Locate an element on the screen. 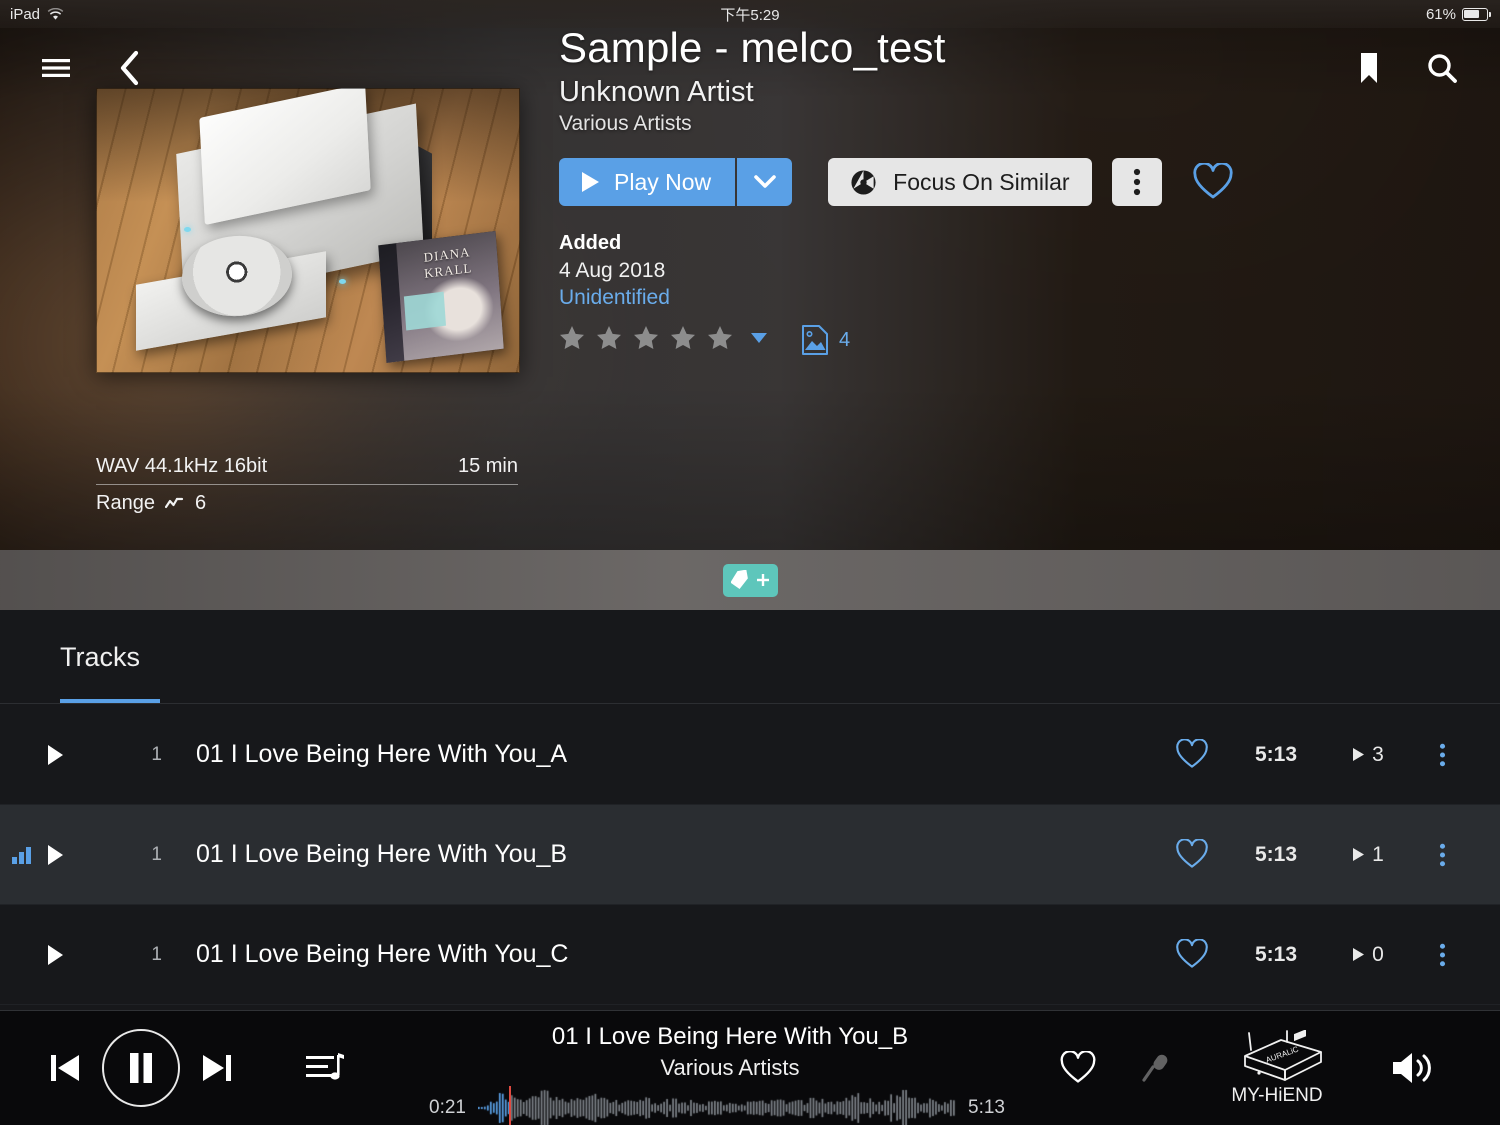  track-play-count-value: 0 is located at coordinates (1378, 954).